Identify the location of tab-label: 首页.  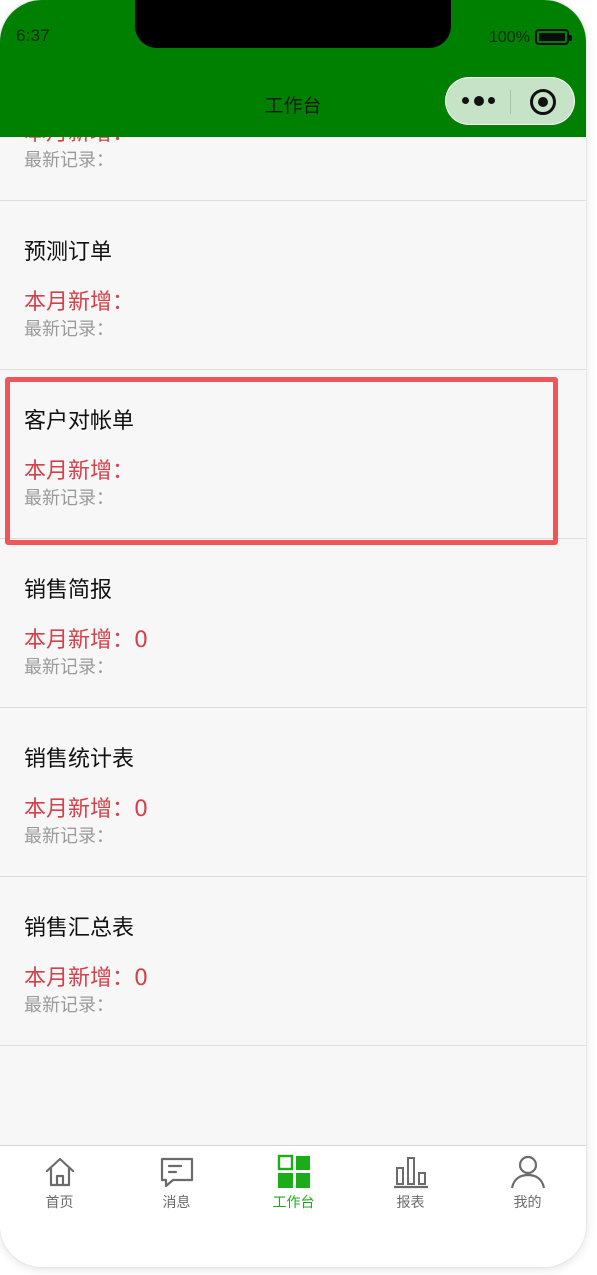
(59, 1203).